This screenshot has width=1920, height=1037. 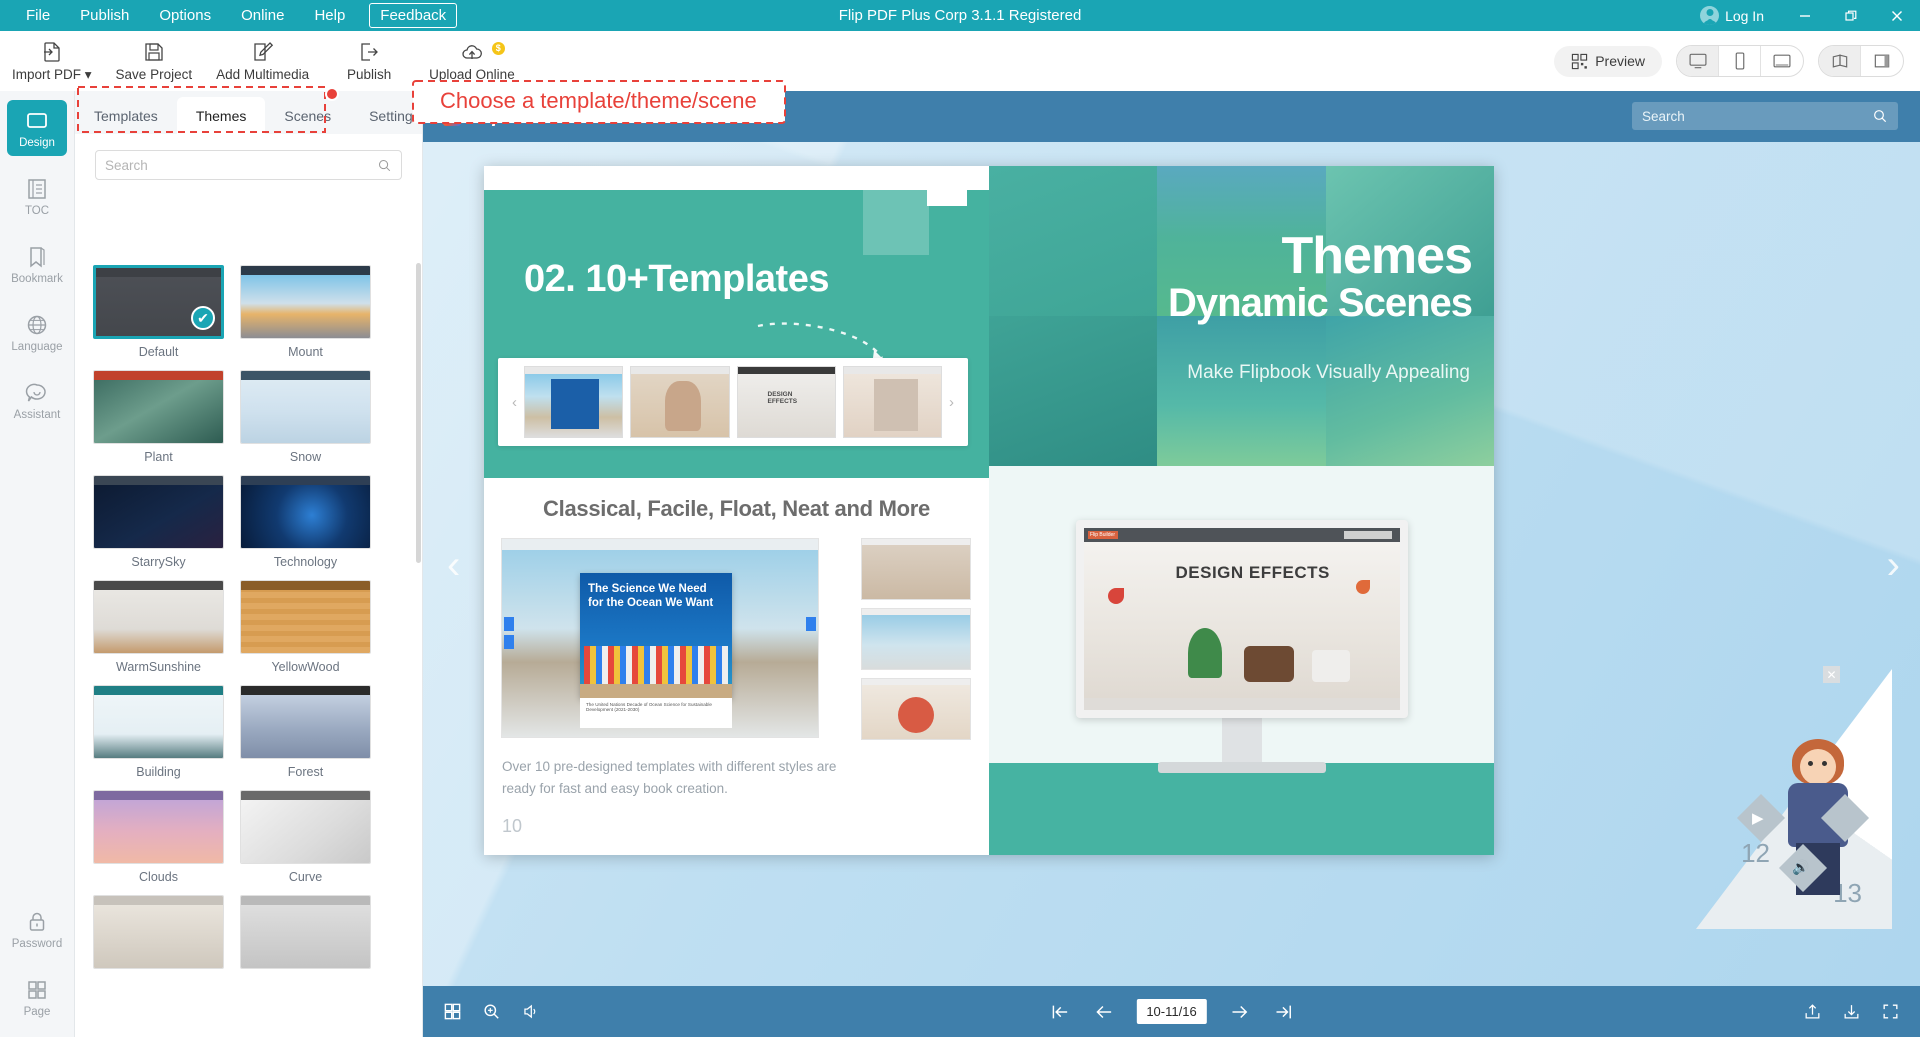 I want to click on menu-item-online: Online, so click(x=262, y=15).